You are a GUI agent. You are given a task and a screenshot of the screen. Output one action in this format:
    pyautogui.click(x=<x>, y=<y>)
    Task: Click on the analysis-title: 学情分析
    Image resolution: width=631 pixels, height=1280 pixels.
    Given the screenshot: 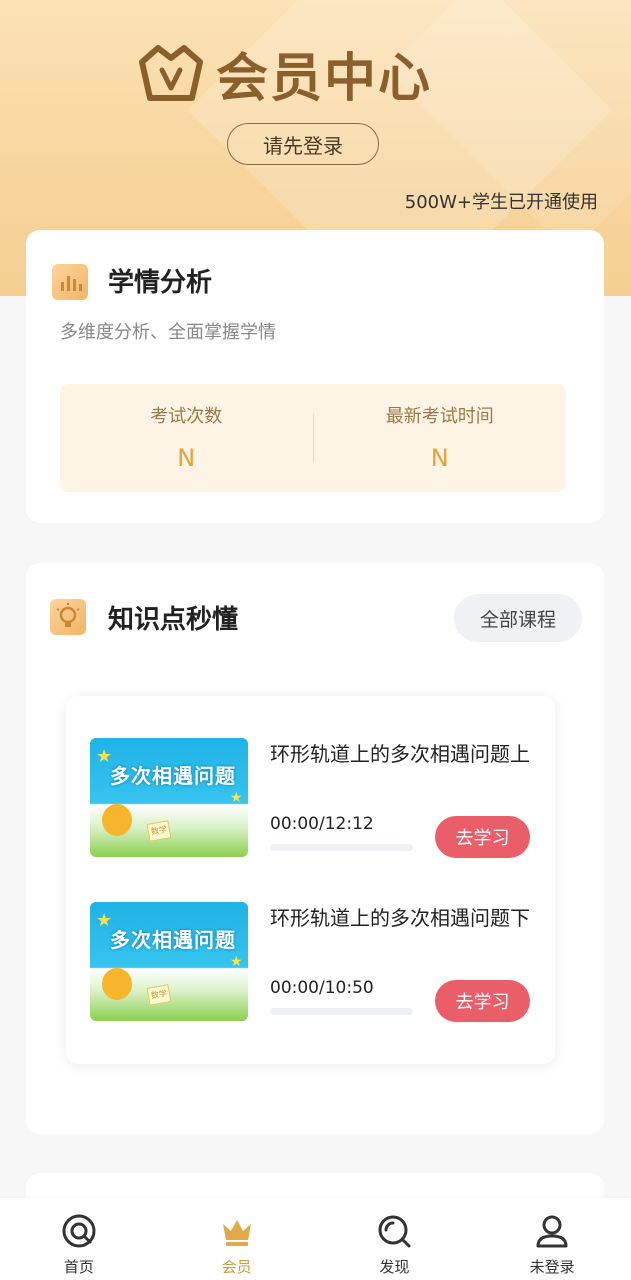 What is the action you would take?
    pyautogui.click(x=160, y=283)
    